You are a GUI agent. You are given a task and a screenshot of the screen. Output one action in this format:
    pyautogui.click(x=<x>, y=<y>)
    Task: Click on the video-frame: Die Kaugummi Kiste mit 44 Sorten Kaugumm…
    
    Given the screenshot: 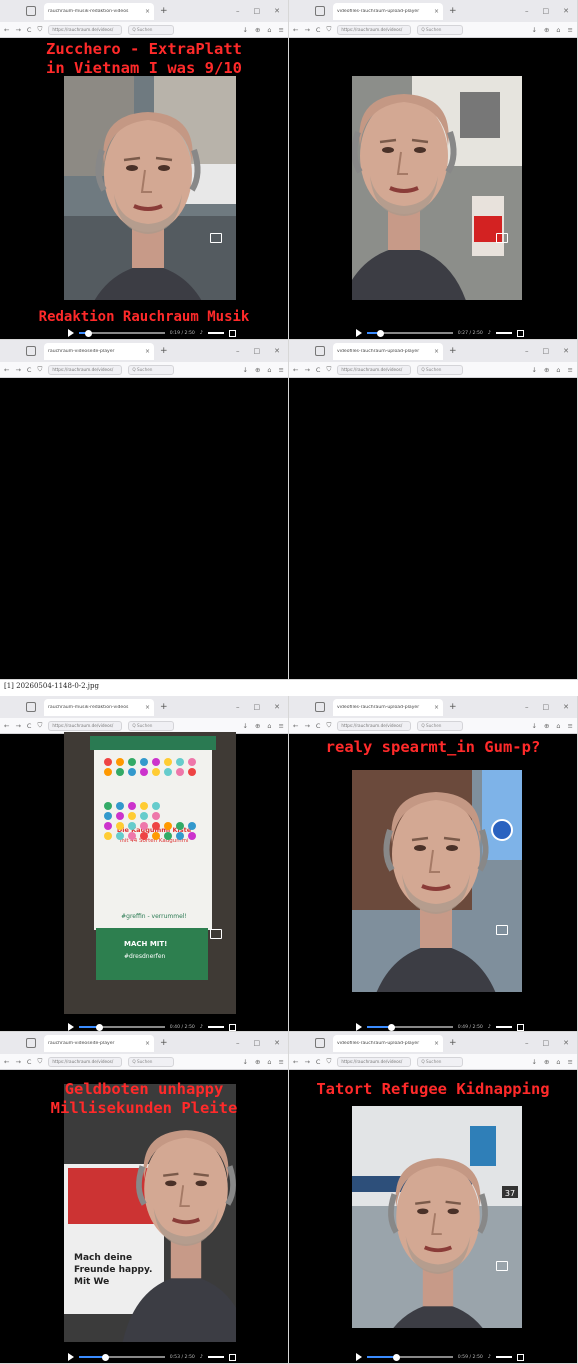 What is the action you would take?
    pyautogui.click(x=150, y=873)
    